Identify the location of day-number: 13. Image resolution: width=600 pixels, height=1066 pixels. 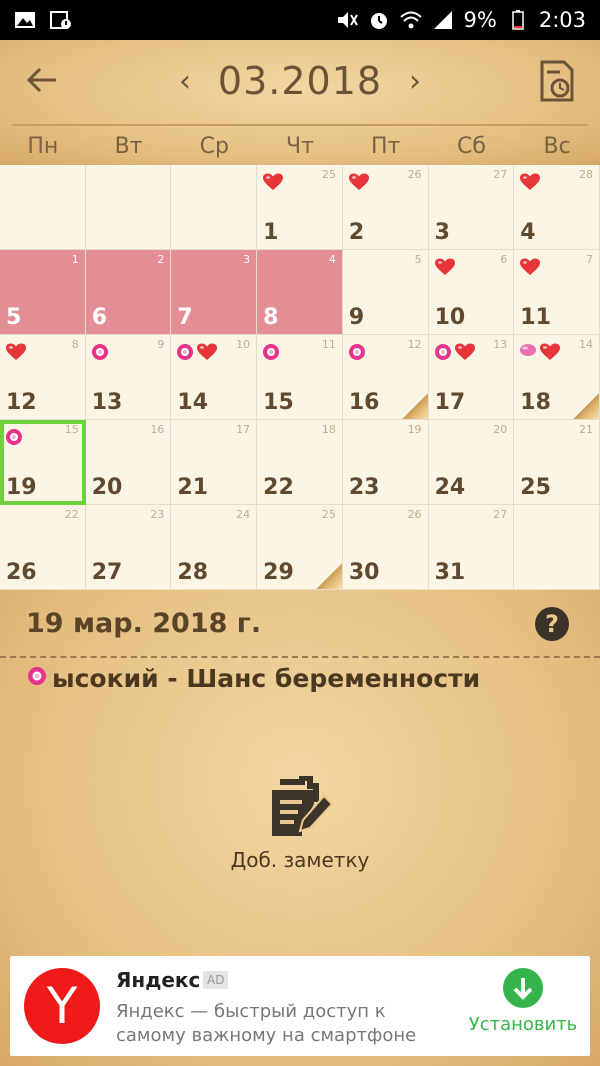
(107, 402).